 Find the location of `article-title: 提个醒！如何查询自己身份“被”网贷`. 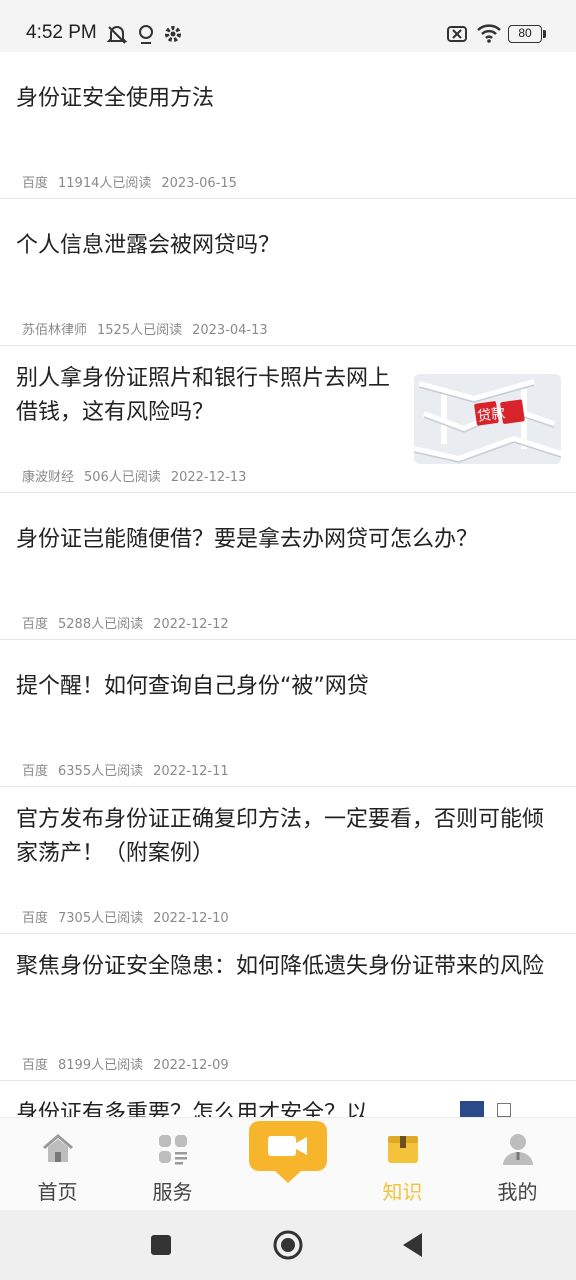

article-title: 提个醒！如何查询自己身份“被”网贷 is located at coordinates (192, 686).